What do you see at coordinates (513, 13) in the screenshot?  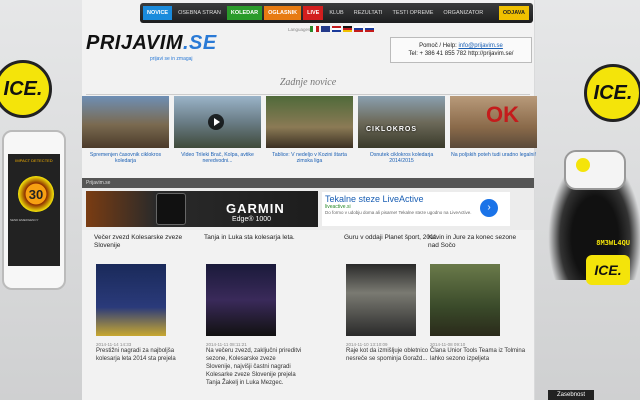 I see `nav-item-odjava: ODJAVA` at bounding box center [513, 13].